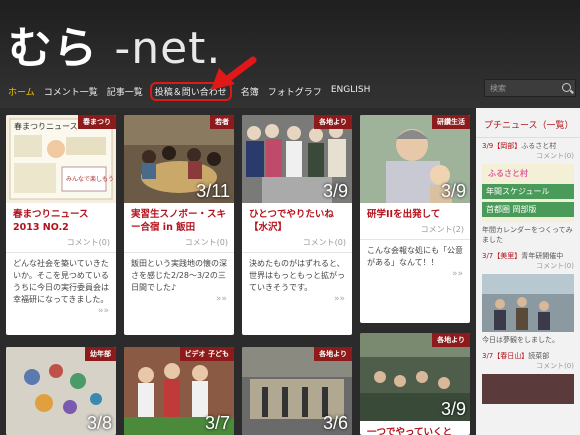 Image resolution: width=580 pixels, height=435 pixels. I want to click on article-excerpt: こんな会報な処にも「公意がある」なんて！！, so click(415, 256).